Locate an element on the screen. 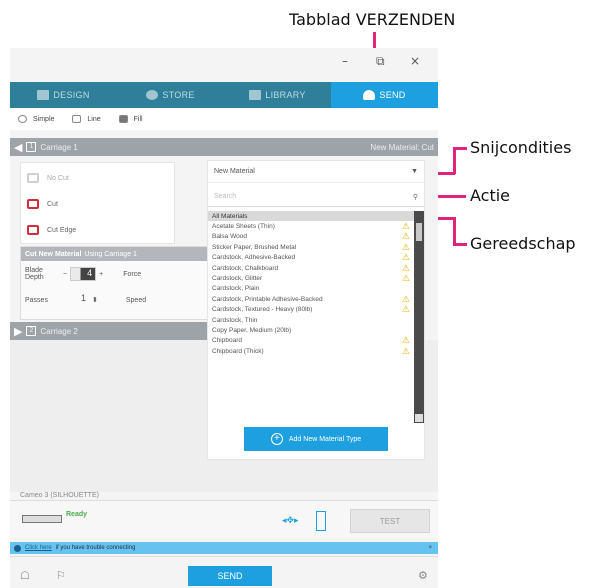 The width and height of the screenshot is (590, 588). top-nav: DESIGN STORE LIBRARY SEND is located at coordinates (224, 95).